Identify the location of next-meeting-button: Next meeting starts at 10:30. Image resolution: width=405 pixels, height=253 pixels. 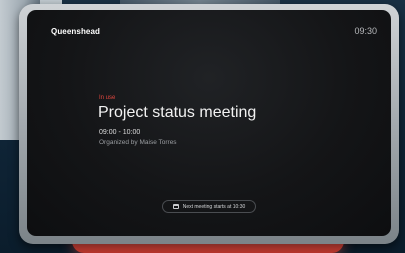
(209, 206).